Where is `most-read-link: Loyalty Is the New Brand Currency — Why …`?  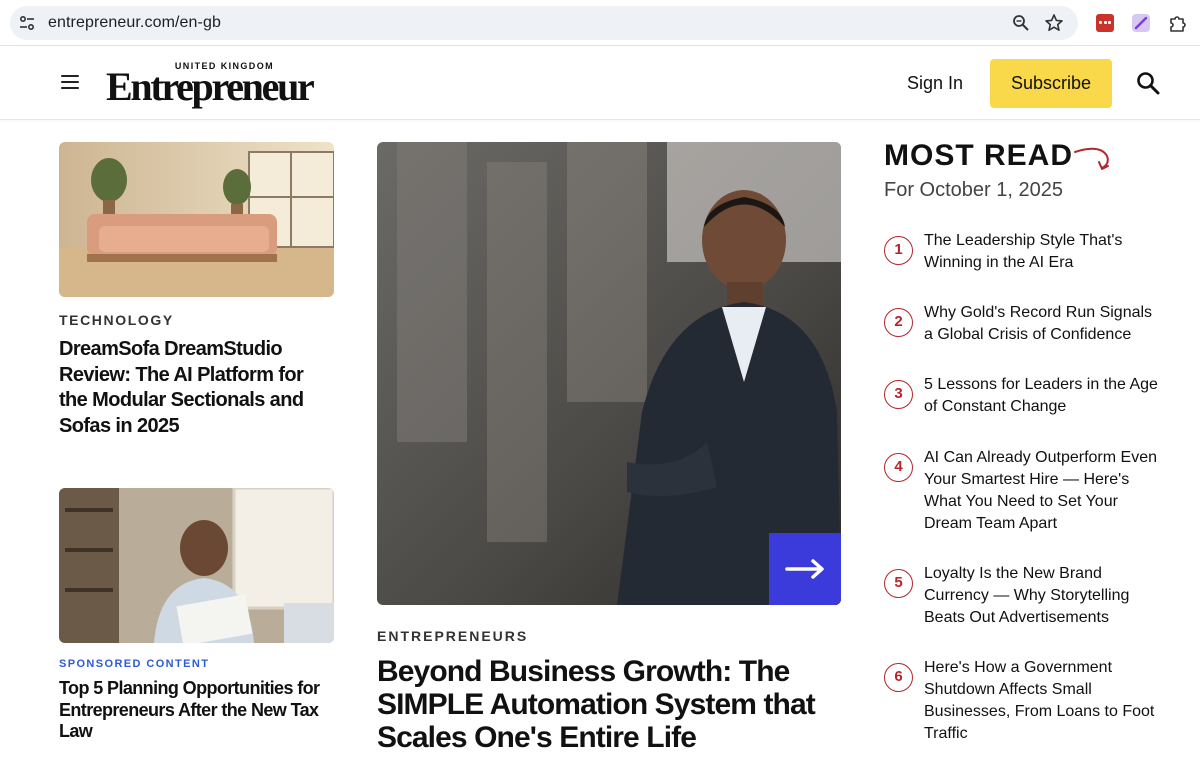 most-read-link: Loyalty Is the New Brand Currency — Why … is located at coordinates (1042, 596).